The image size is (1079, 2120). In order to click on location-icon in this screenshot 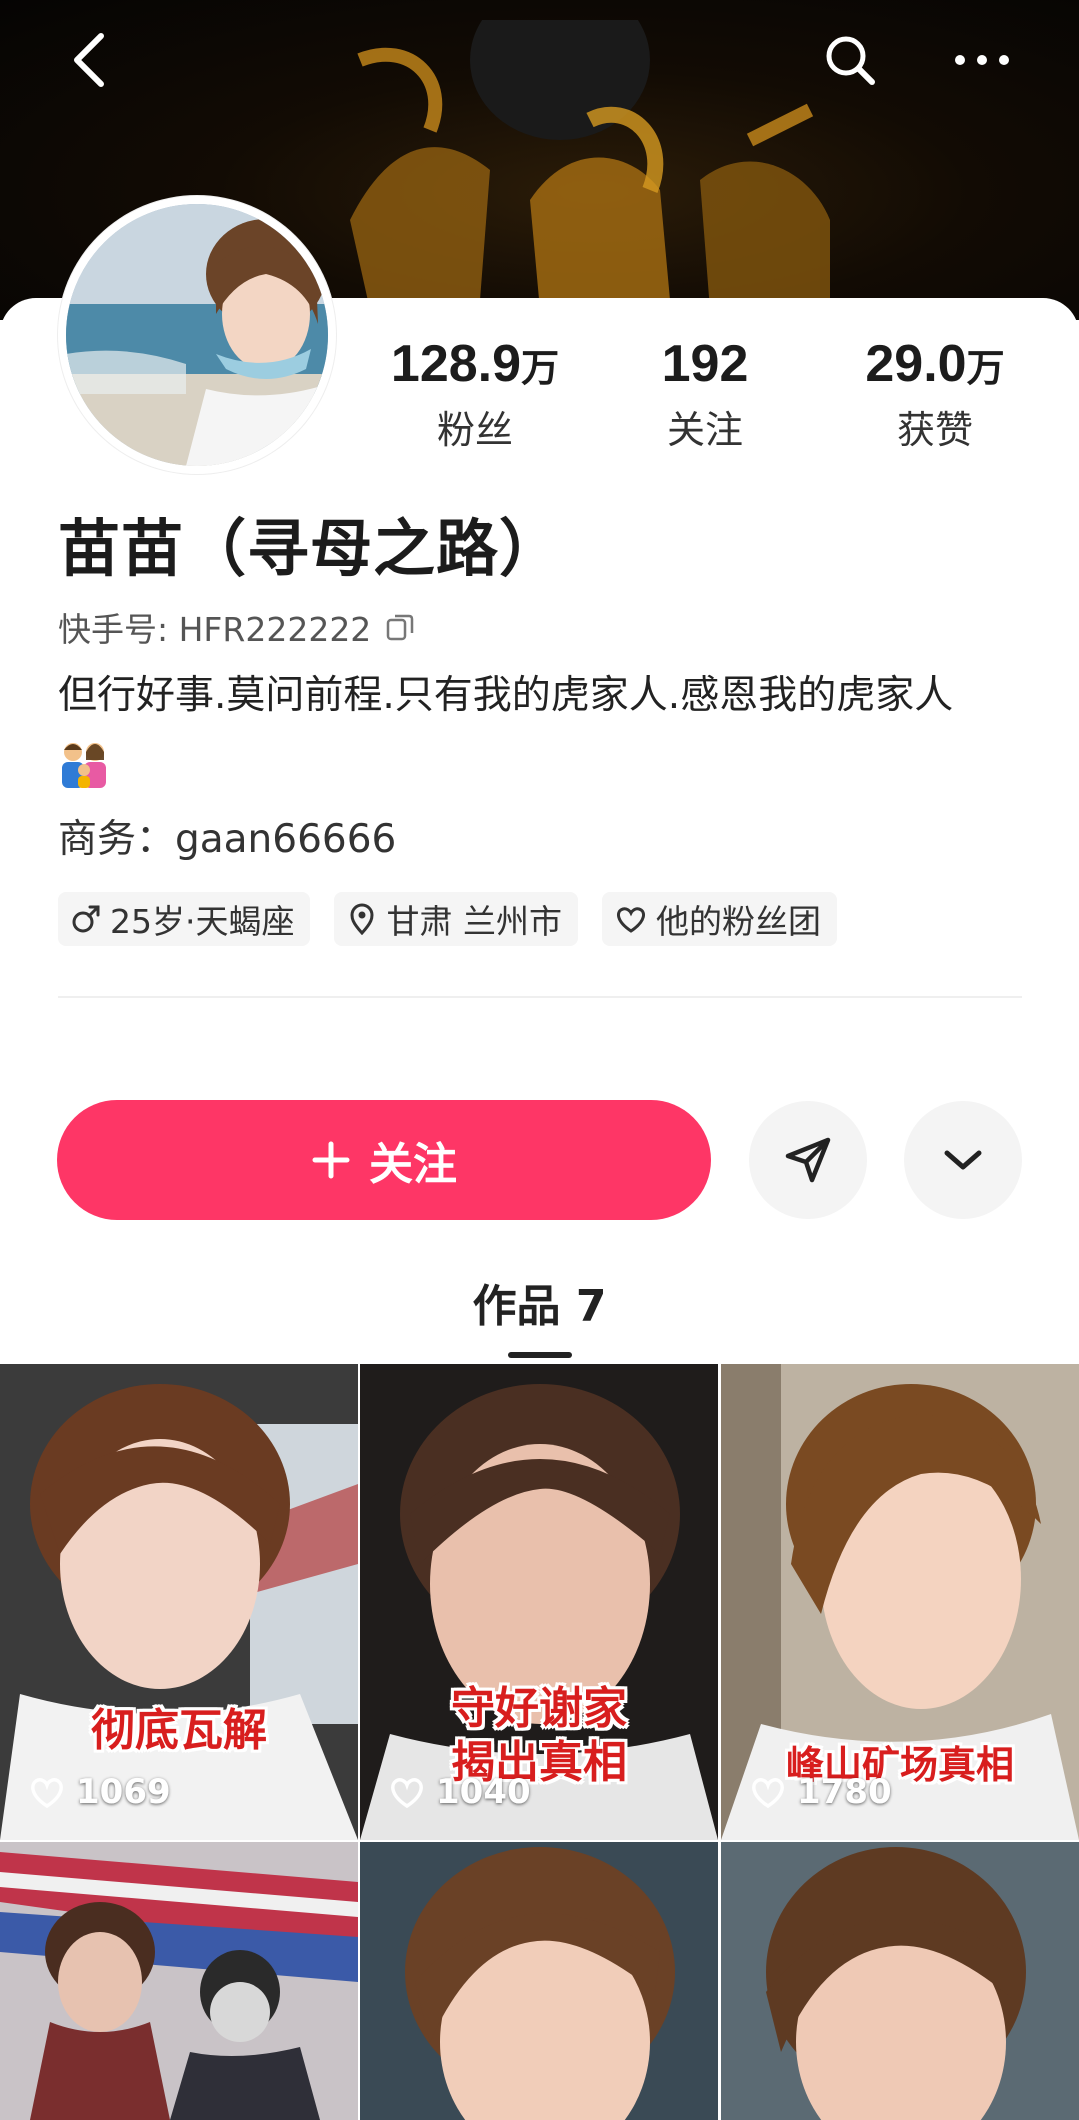, I will do `click(362, 919)`.